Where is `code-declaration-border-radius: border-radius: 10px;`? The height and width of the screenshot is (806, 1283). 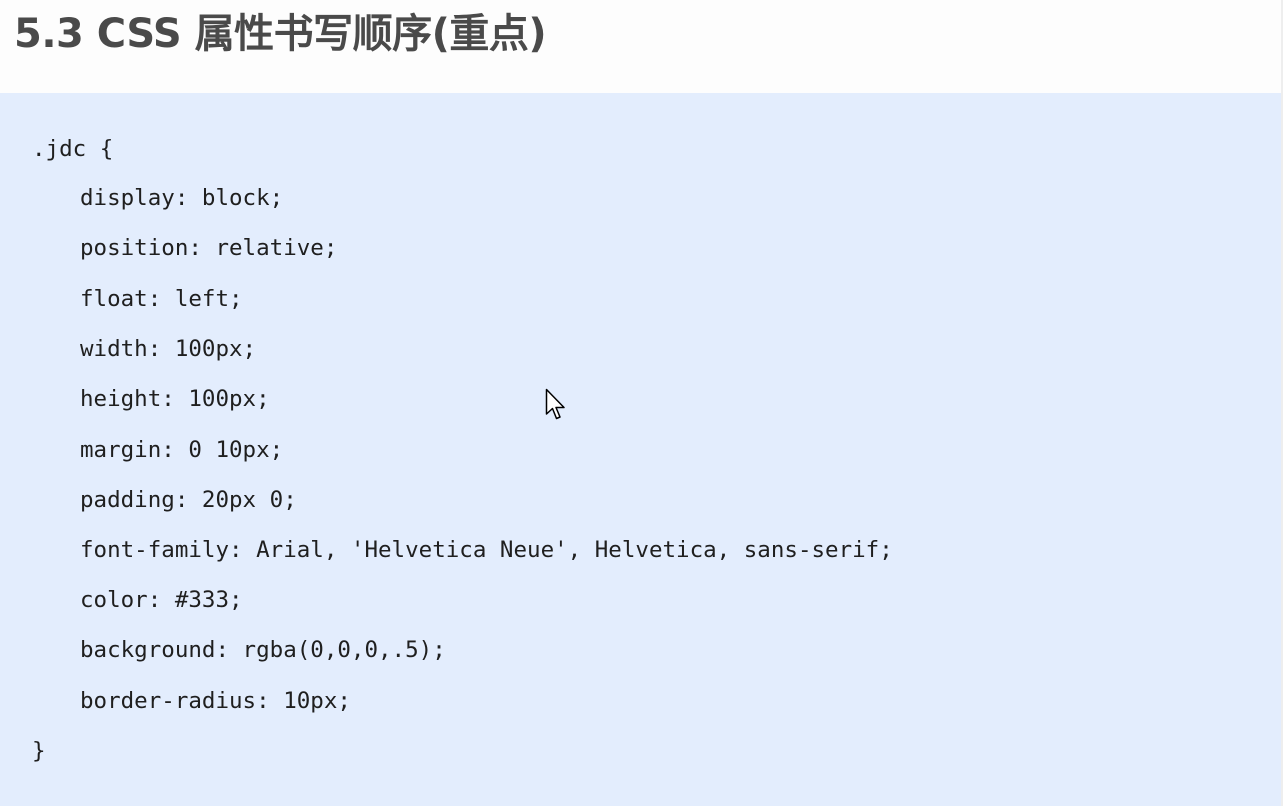 code-declaration-border-radius: border-radius: 10px; is located at coordinates (215, 701).